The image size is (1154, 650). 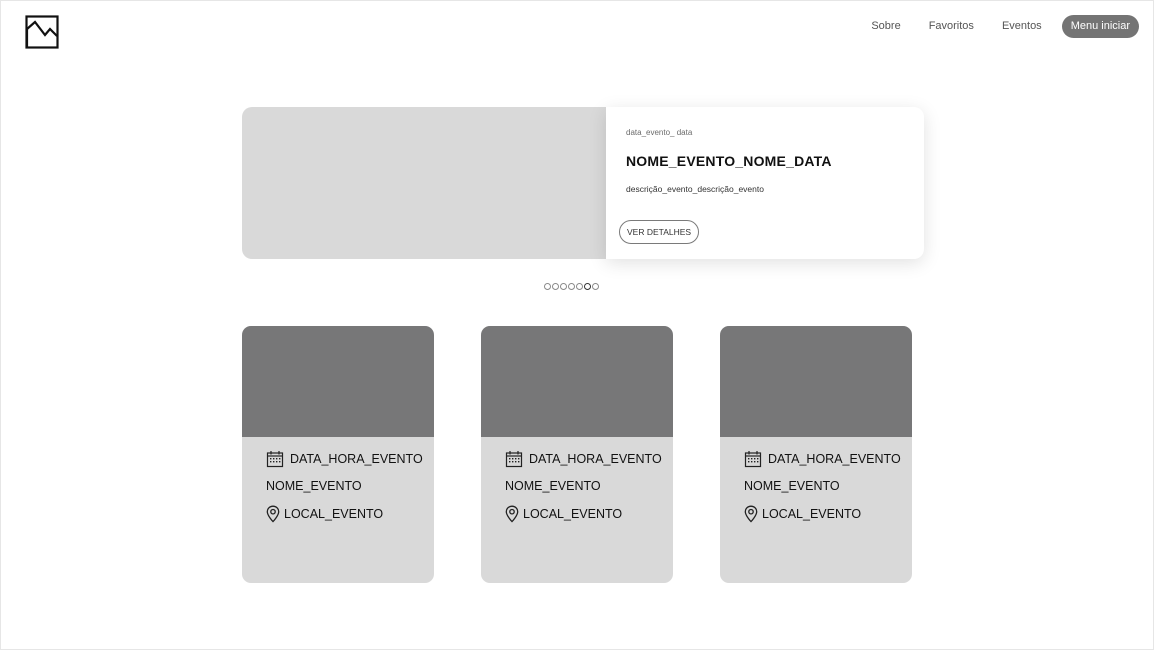 I want to click on nav-link-eventos: Eventos, so click(x=1025, y=26).